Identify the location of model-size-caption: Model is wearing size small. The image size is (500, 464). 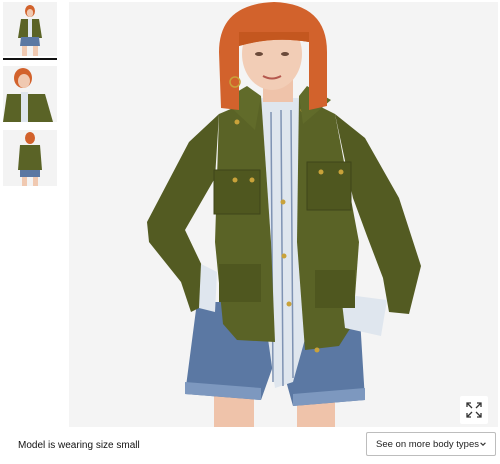
(79, 445).